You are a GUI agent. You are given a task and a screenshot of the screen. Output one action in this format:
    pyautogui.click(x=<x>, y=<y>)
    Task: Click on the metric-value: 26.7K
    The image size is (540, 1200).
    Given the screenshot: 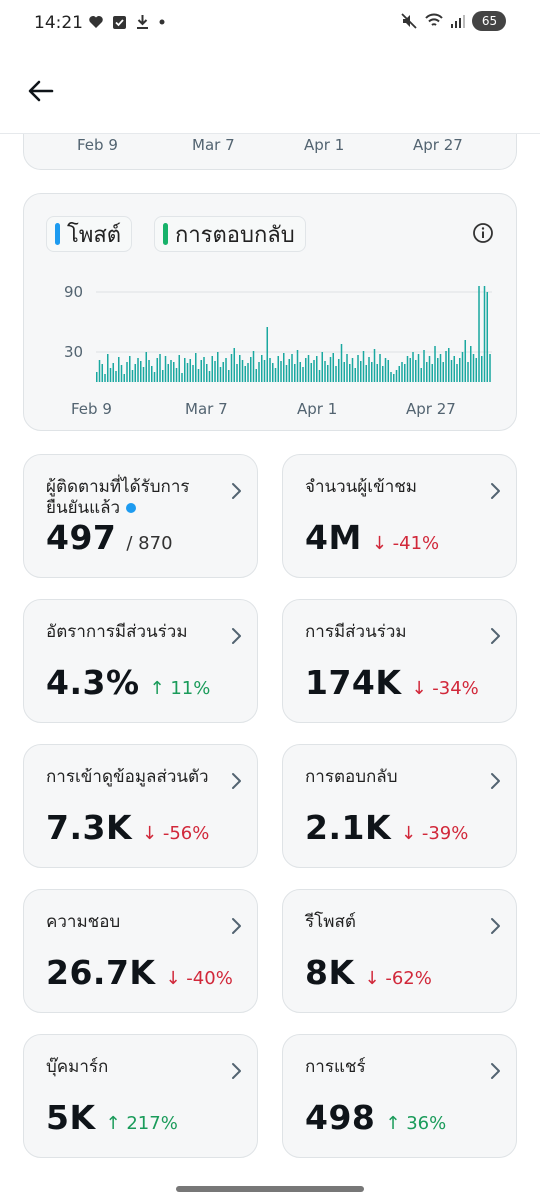 What is the action you would take?
    pyautogui.click(x=101, y=972)
    